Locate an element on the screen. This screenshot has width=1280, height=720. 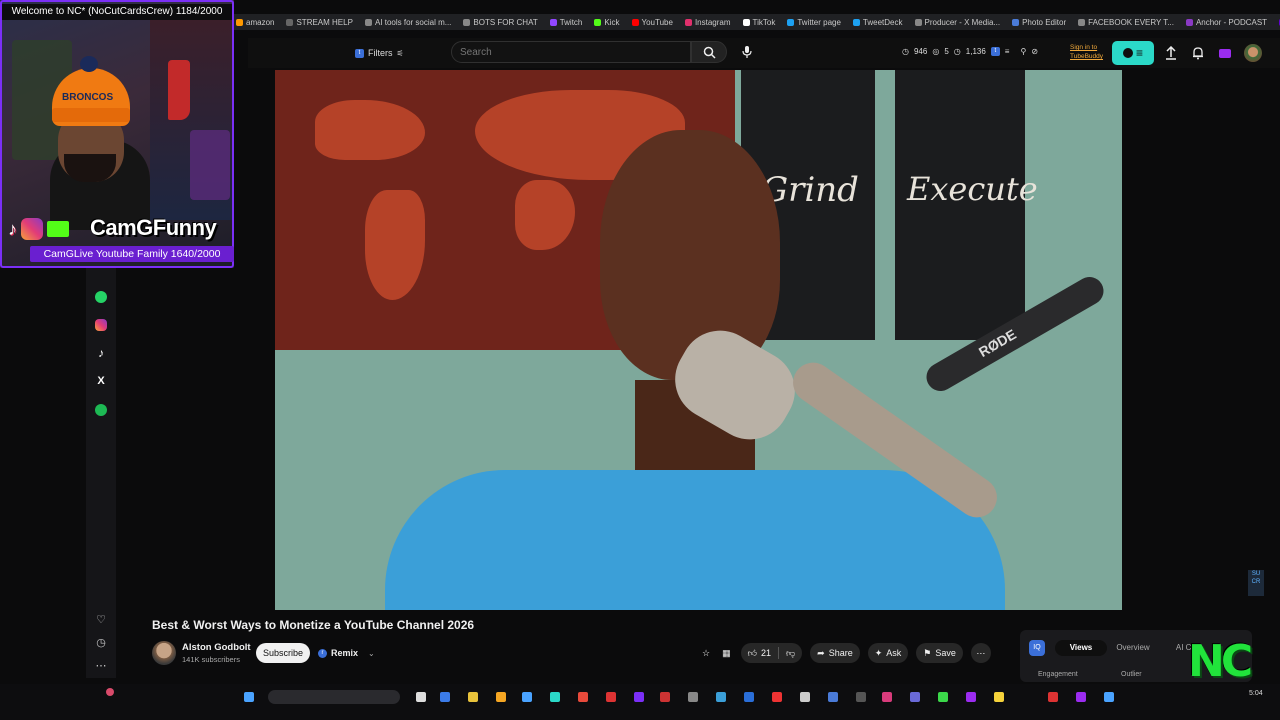
bookmark-item: TikTok is located at coordinates (758, 22).